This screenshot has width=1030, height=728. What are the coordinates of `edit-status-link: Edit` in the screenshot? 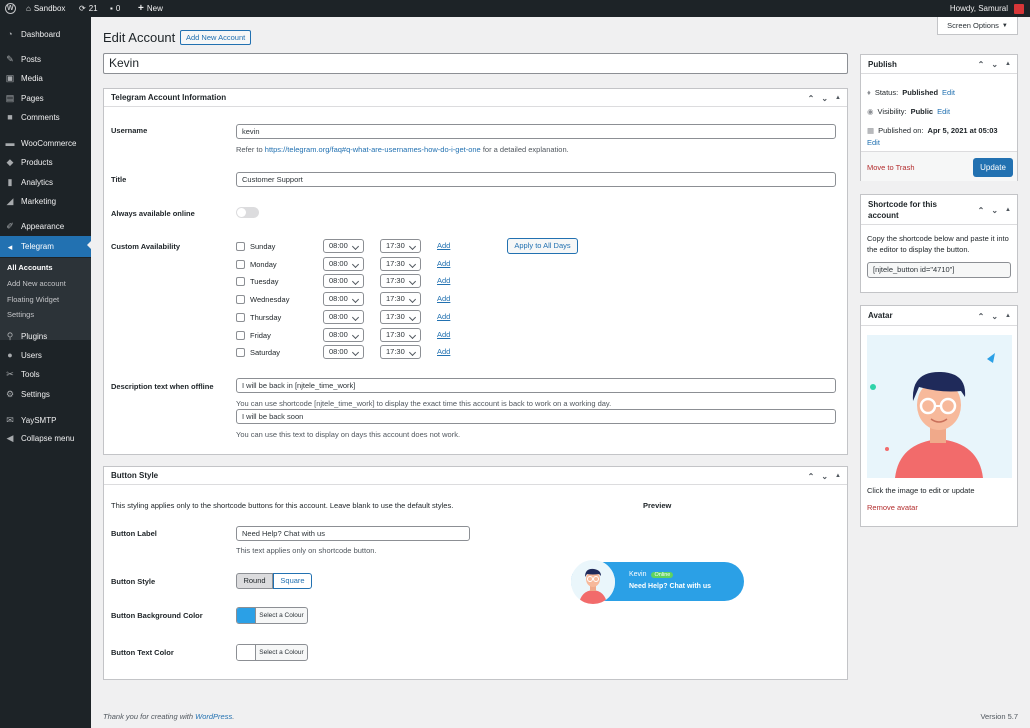 It's located at (948, 92).